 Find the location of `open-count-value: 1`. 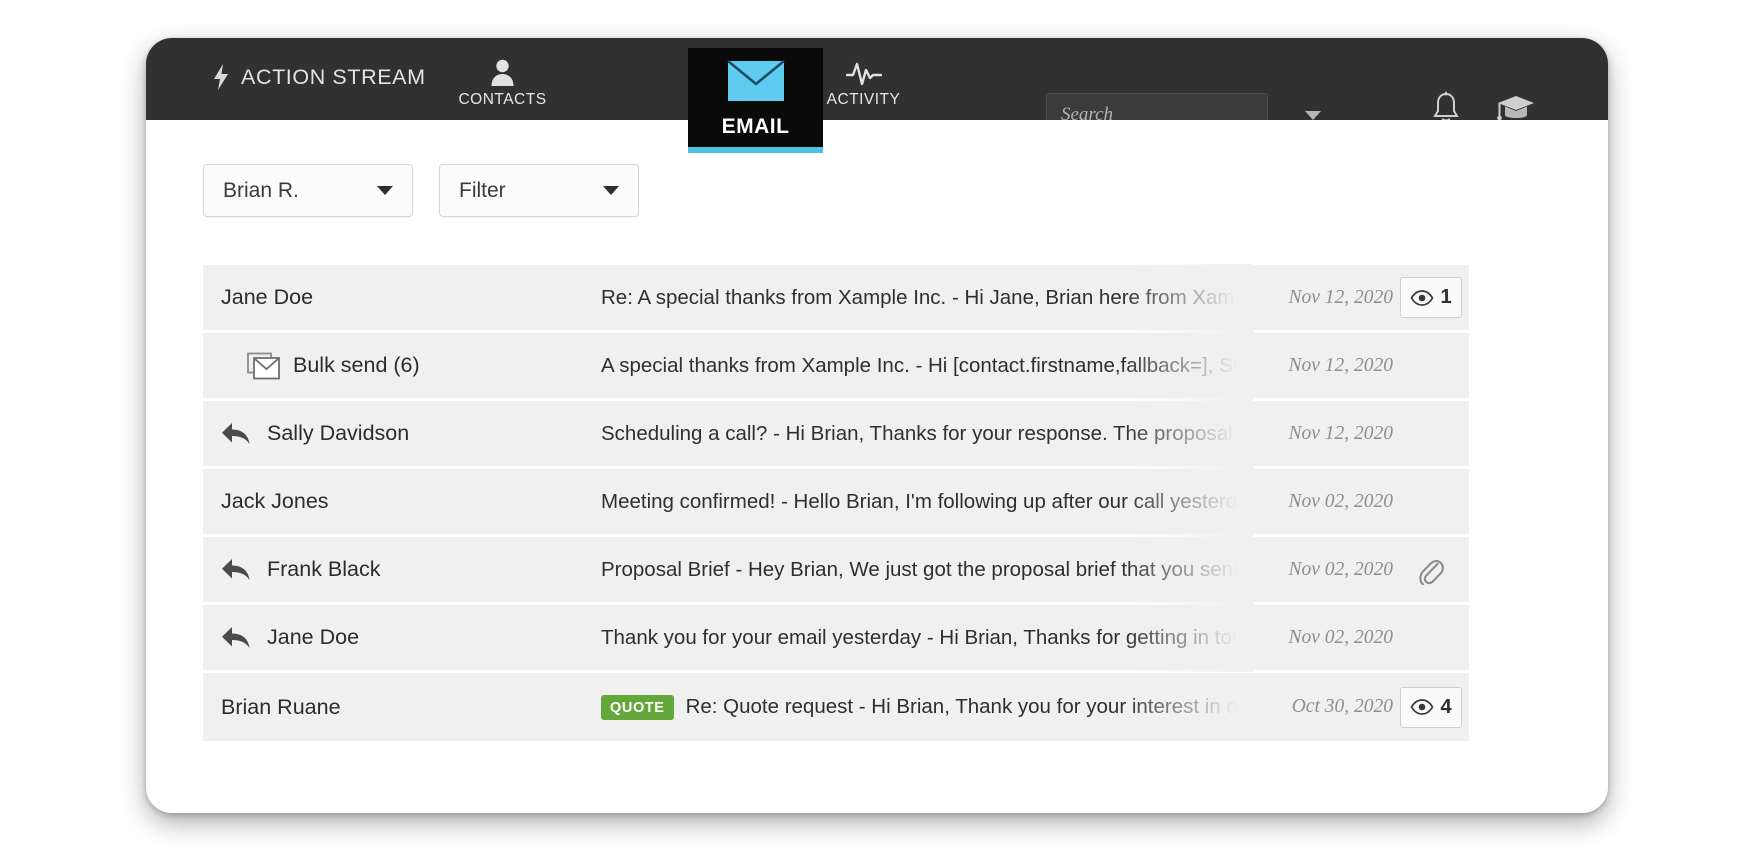

open-count-value: 1 is located at coordinates (1446, 297).